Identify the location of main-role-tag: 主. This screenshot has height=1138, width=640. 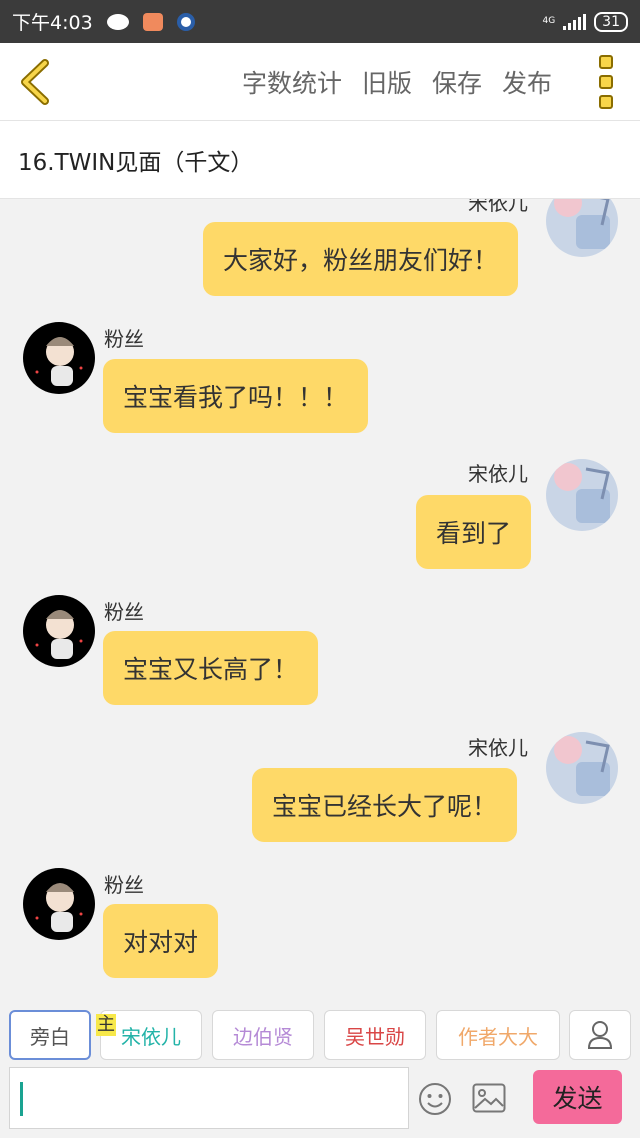
(106, 1025).